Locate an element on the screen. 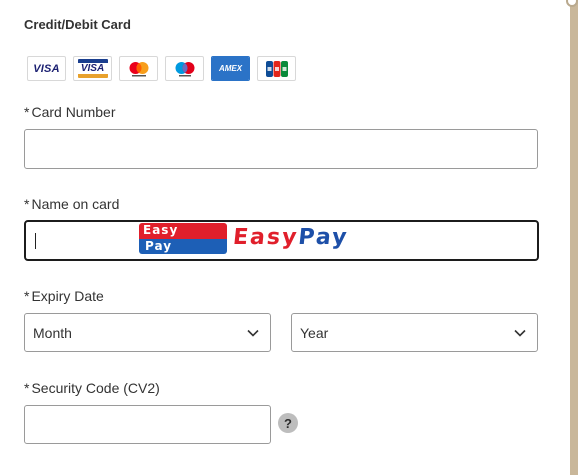 This screenshot has width=578, height=475. card-number-label: * Card Number is located at coordinates (70, 112).